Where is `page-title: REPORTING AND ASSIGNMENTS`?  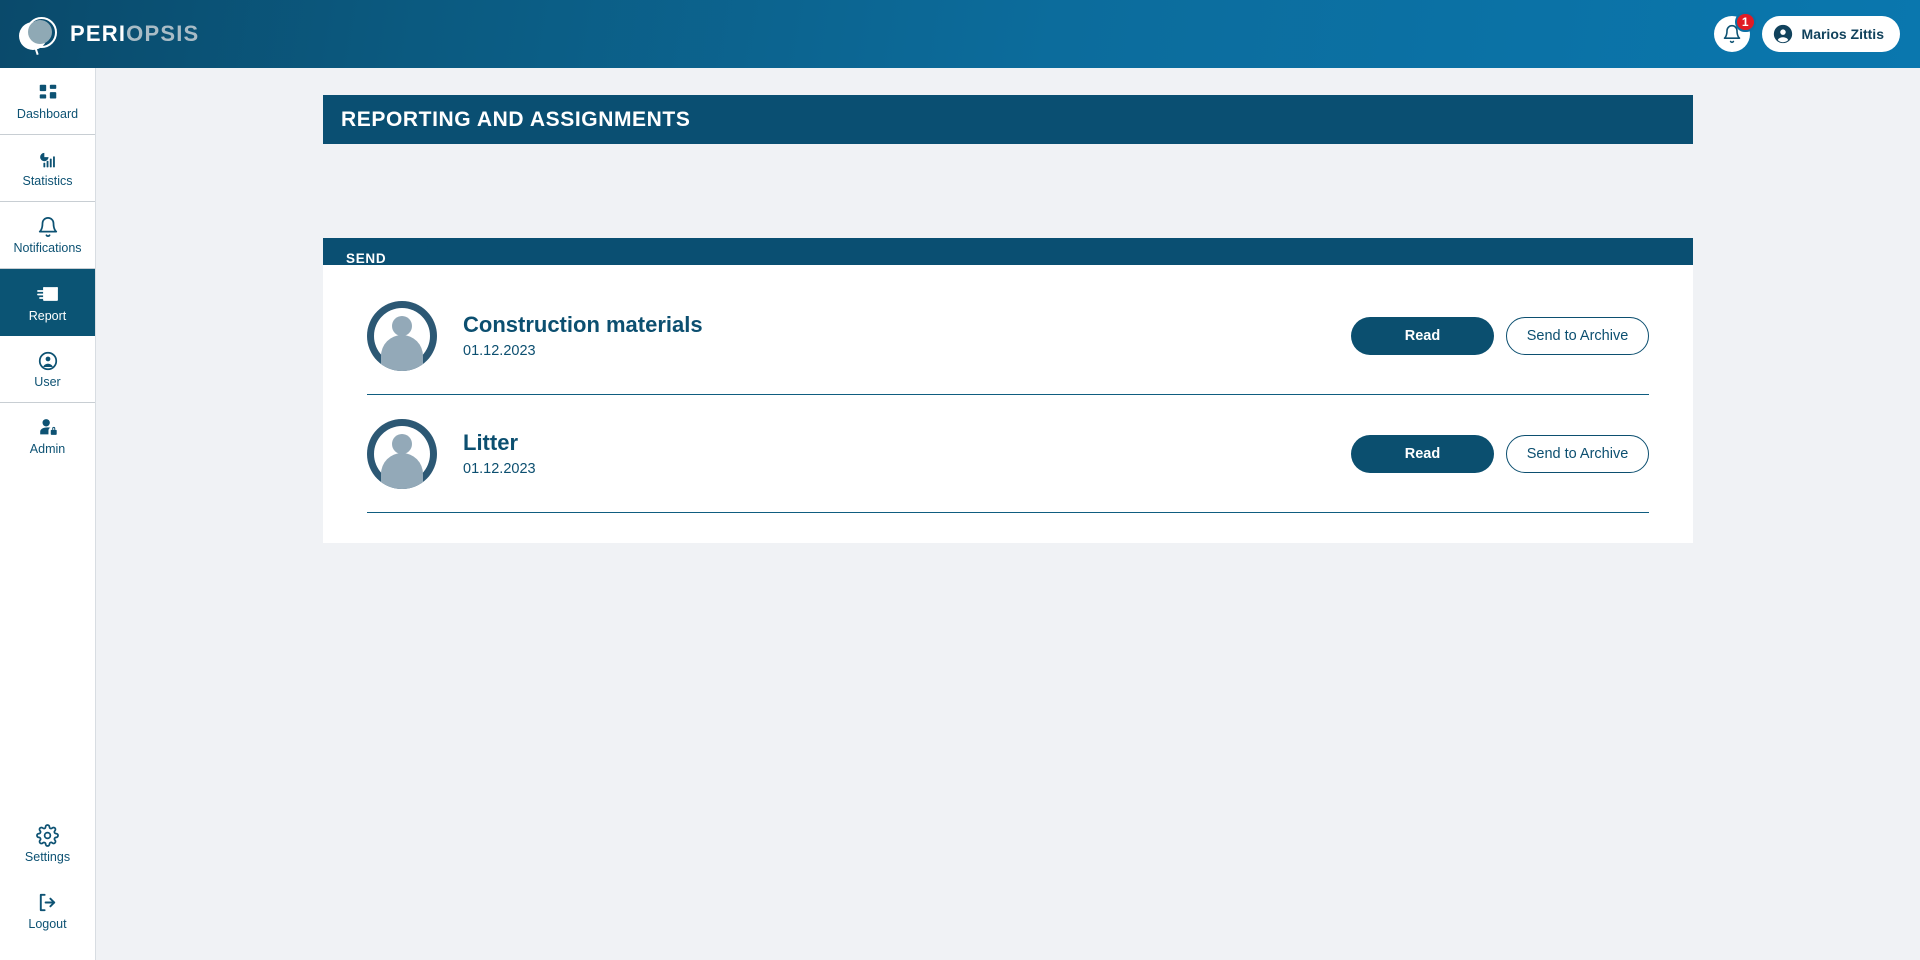 page-title: REPORTING AND ASSIGNMENTS is located at coordinates (516, 119).